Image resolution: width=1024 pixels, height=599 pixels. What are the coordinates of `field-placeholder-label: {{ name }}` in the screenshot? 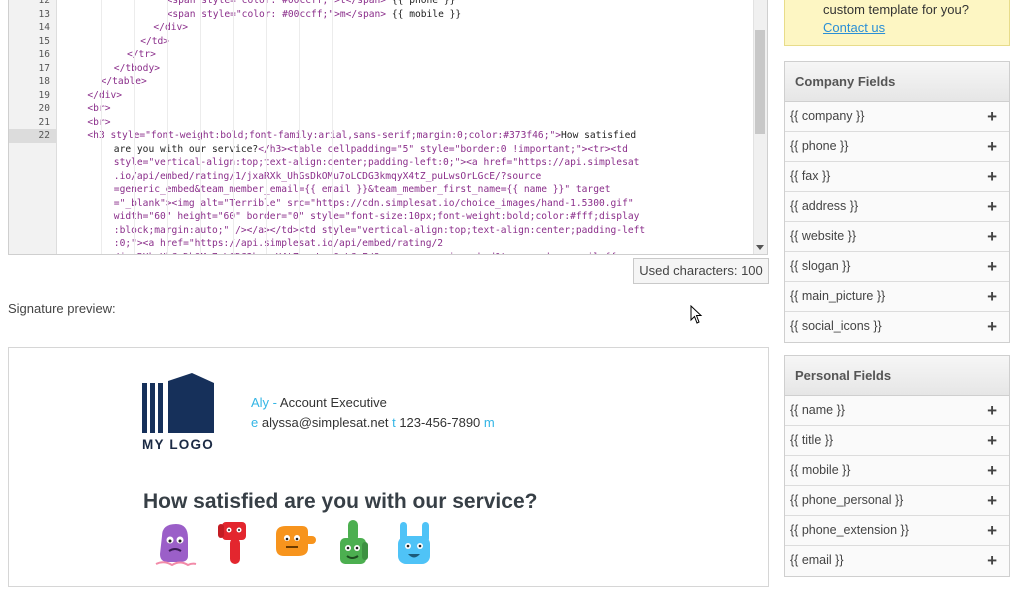 It's located at (817, 410).